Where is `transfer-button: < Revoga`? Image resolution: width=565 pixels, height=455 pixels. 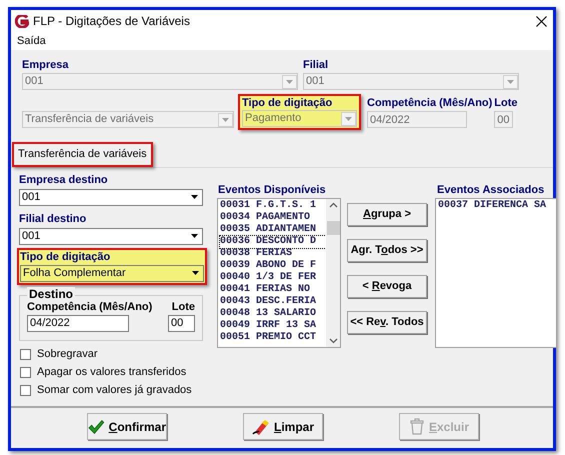
transfer-button: < Revoga is located at coordinates (387, 286).